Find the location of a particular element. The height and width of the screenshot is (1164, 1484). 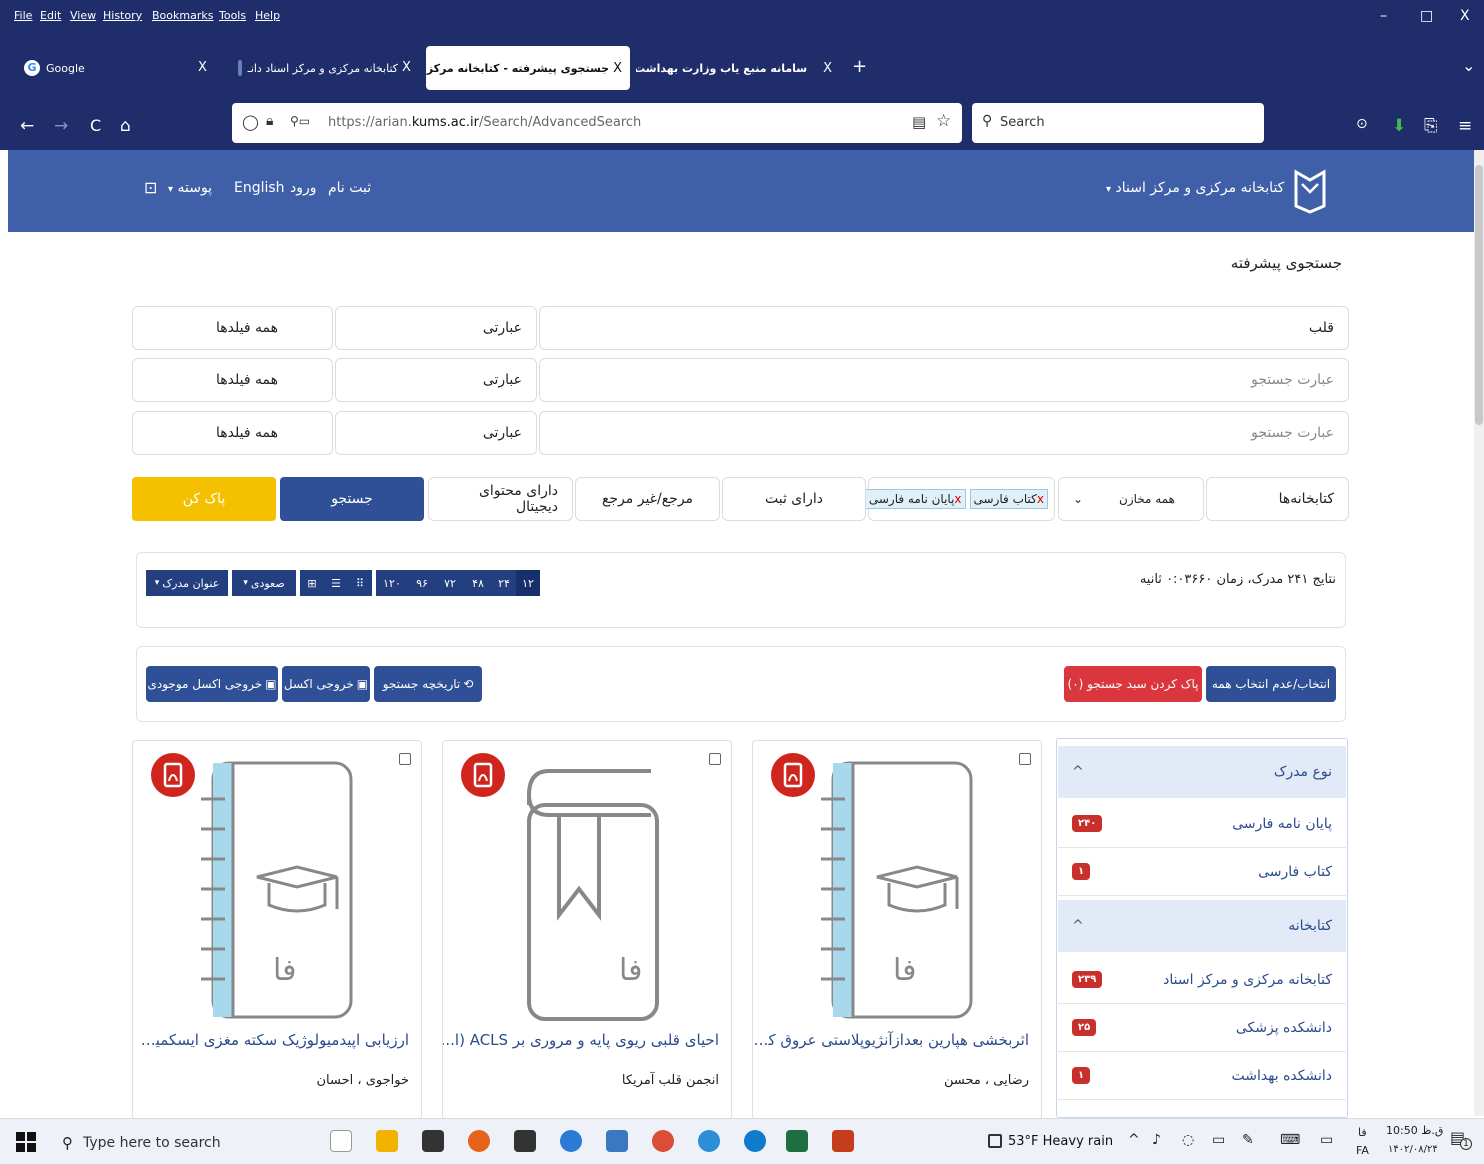

grid-small-view-icon: ⠿ is located at coordinates (360, 583).